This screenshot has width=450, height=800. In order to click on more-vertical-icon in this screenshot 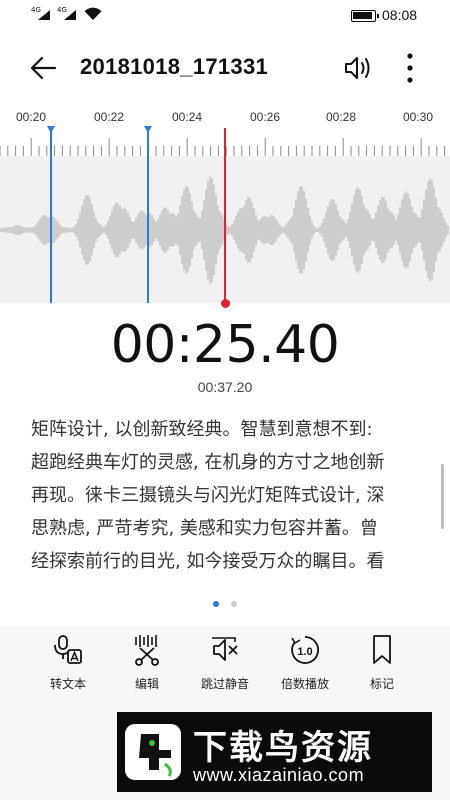, I will do `click(410, 68)`.